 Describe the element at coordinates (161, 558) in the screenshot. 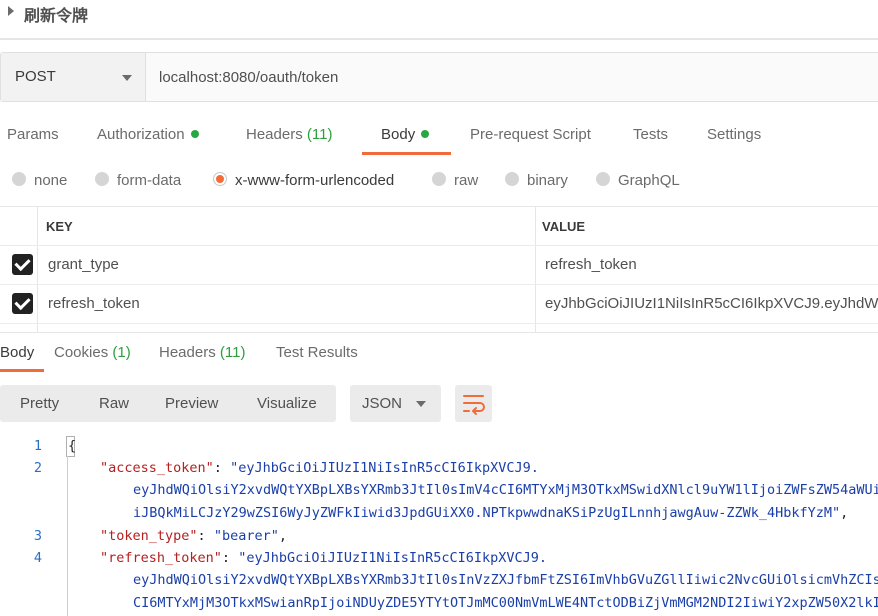

I see `json-key: "refresh_token"` at that location.